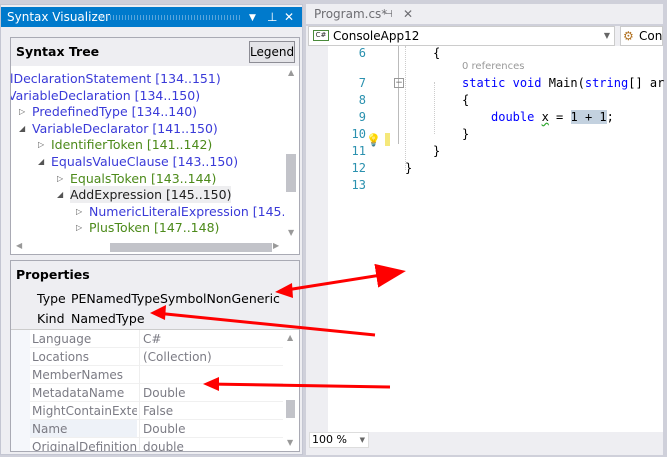 This screenshot has height=457, width=667. Describe the element at coordinates (342, 278) in the screenshot. I see `arrow-type` at that location.